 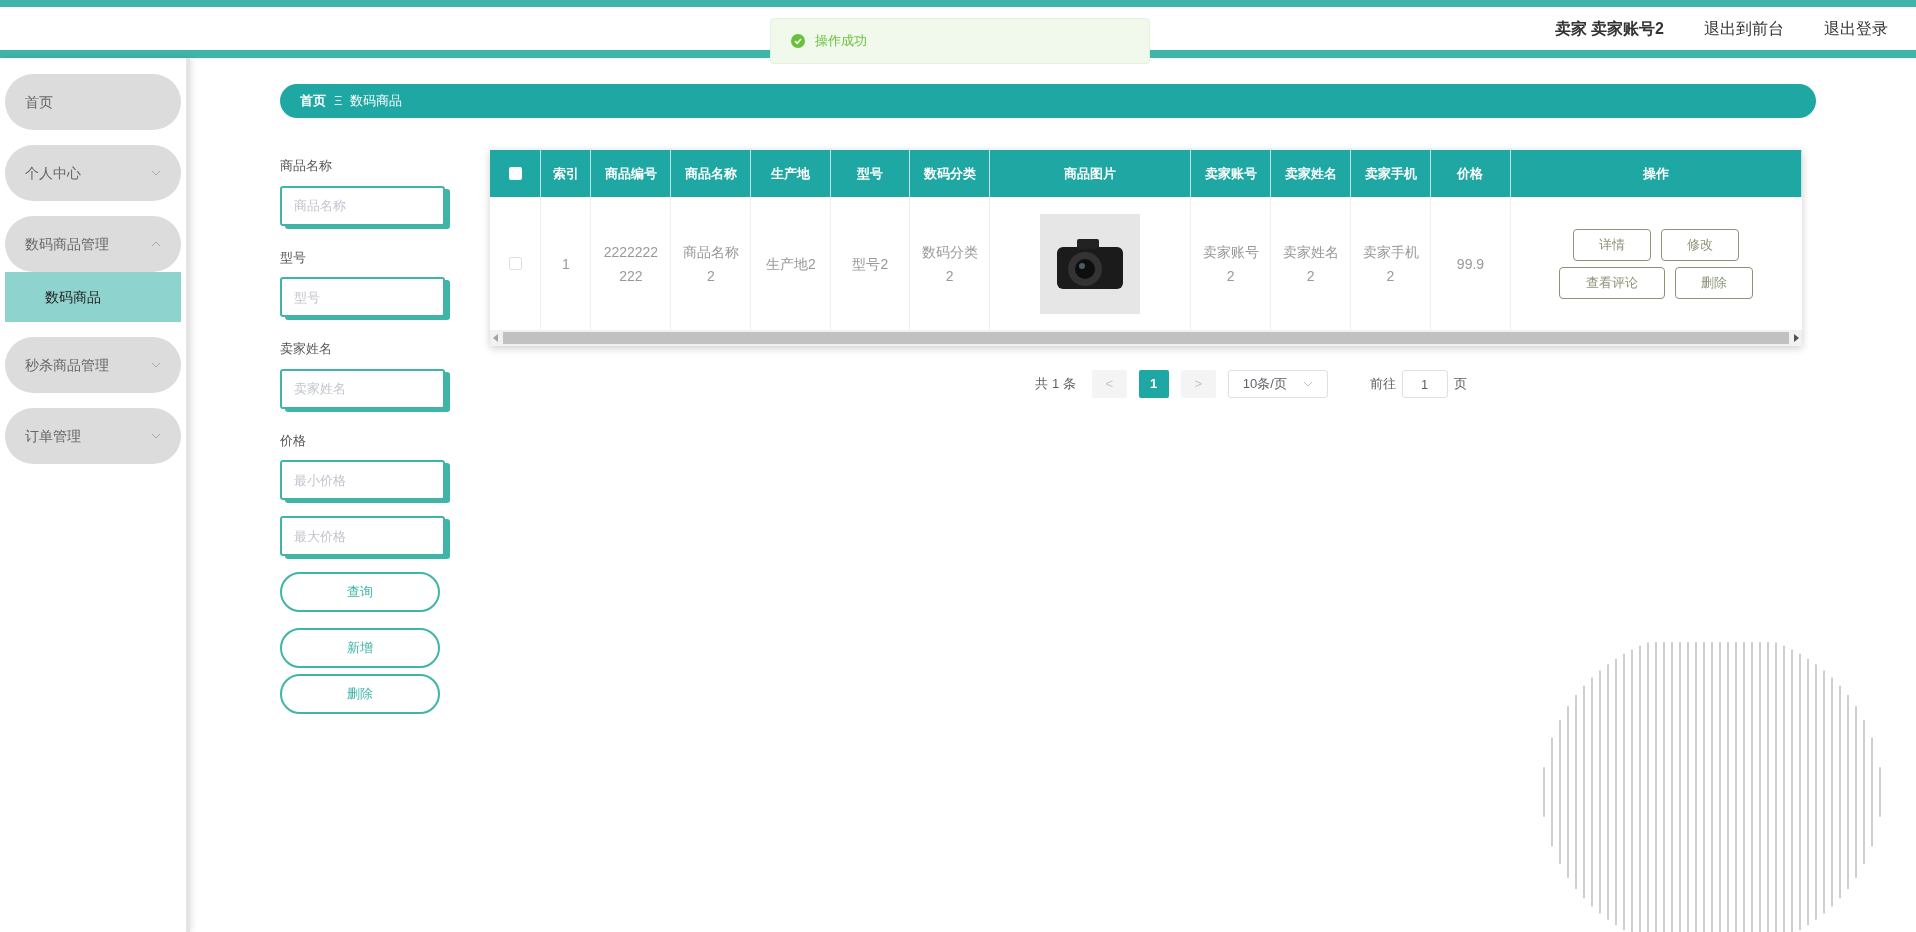 I want to click on action-button: 详情, so click(x=1612, y=244).